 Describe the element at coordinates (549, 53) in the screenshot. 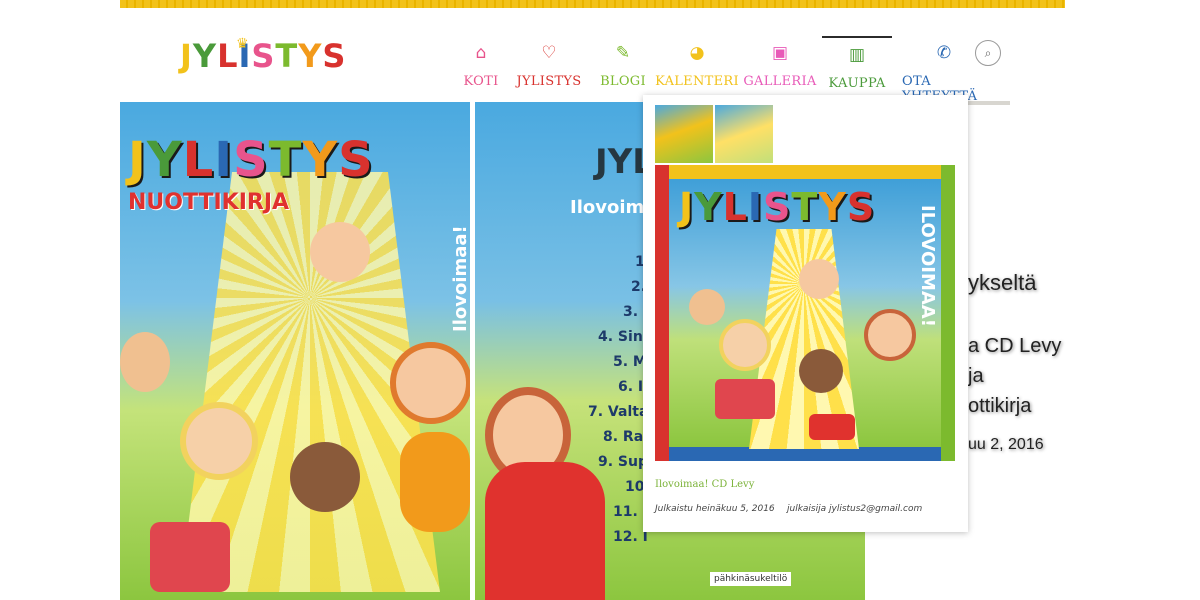

I see `heart-icon: ♡` at that location.